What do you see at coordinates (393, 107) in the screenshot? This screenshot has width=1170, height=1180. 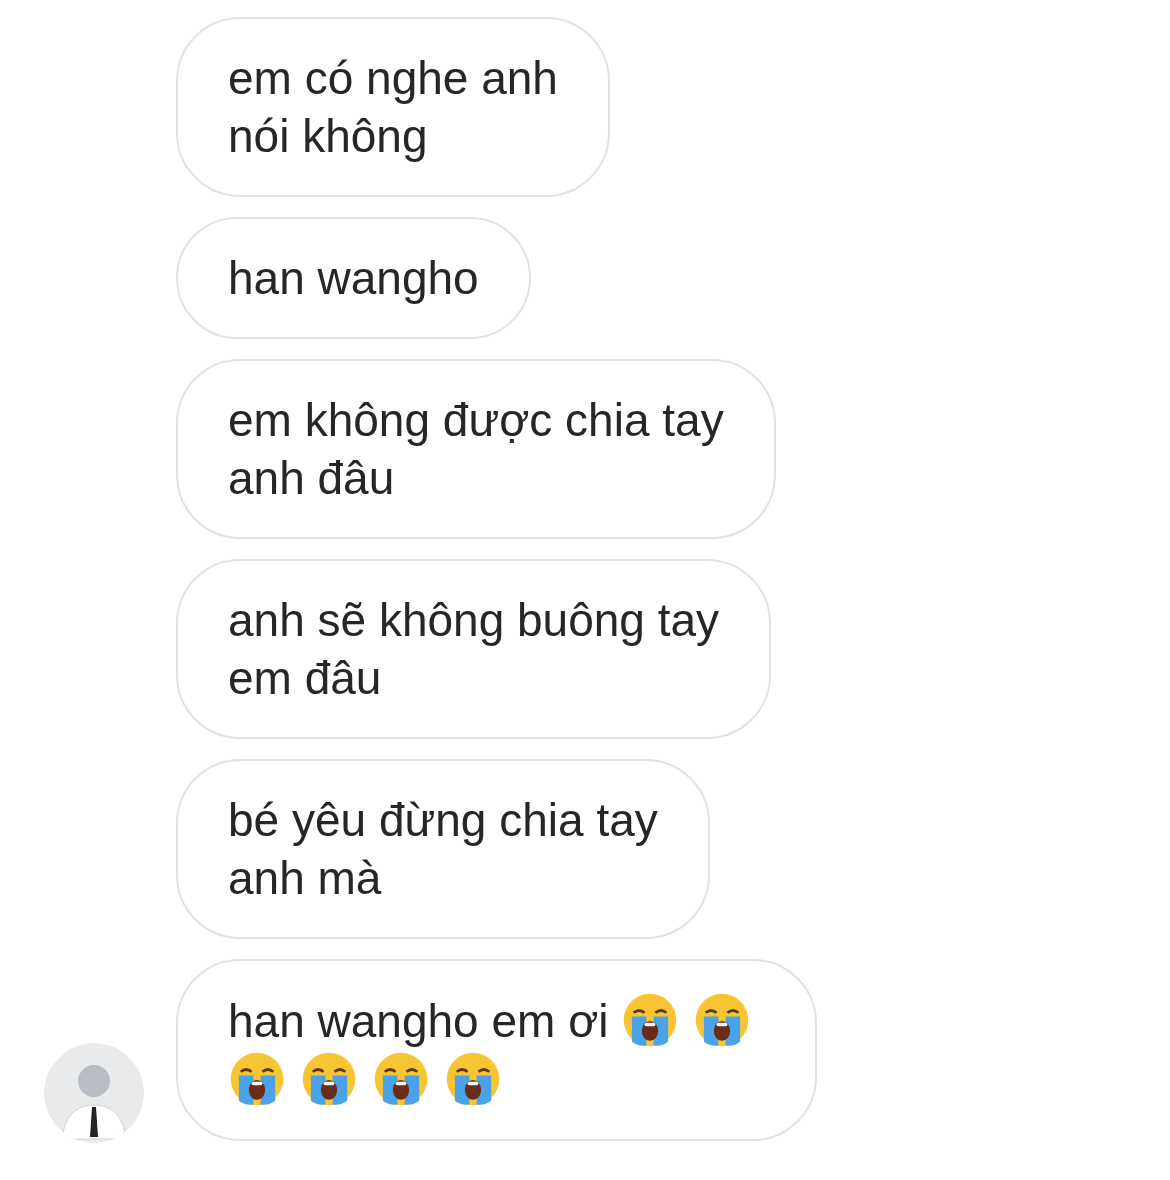 I see `message-text: em có nghe anh nói không` at bounding box center [393, 107].